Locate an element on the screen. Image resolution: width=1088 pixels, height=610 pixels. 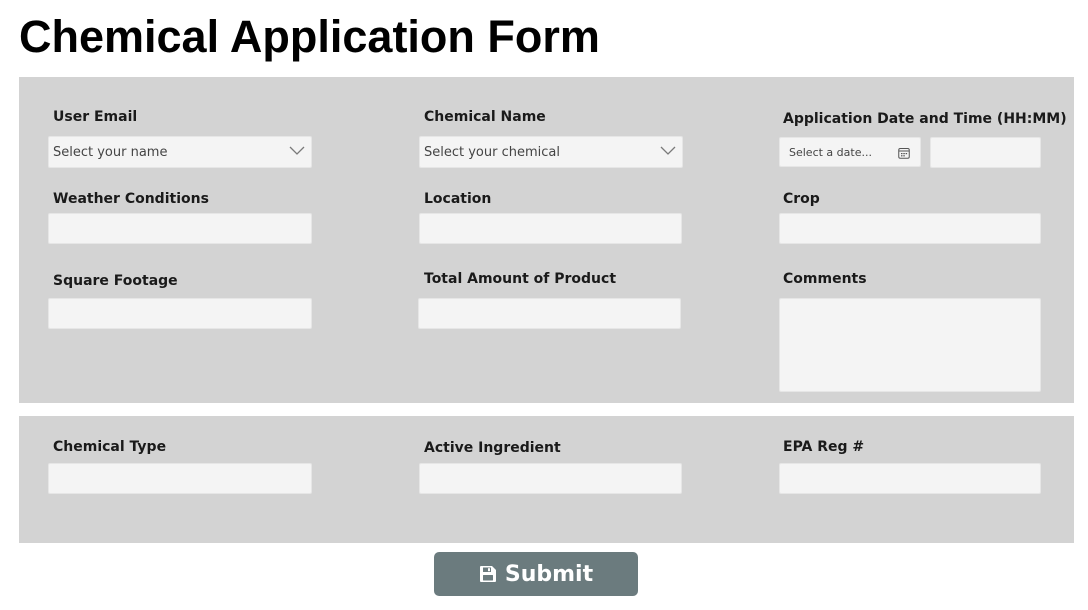
square-footage-input is located at coordinates (180, 313).